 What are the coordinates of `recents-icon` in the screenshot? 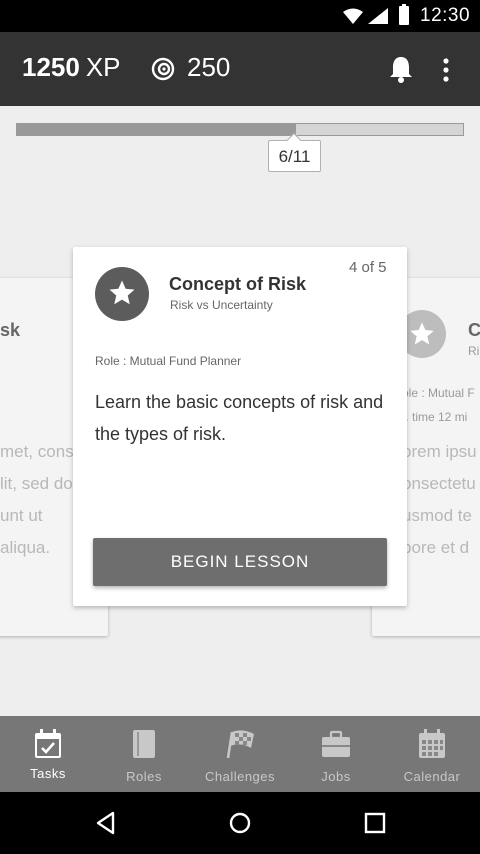 It's located at (375, 823).